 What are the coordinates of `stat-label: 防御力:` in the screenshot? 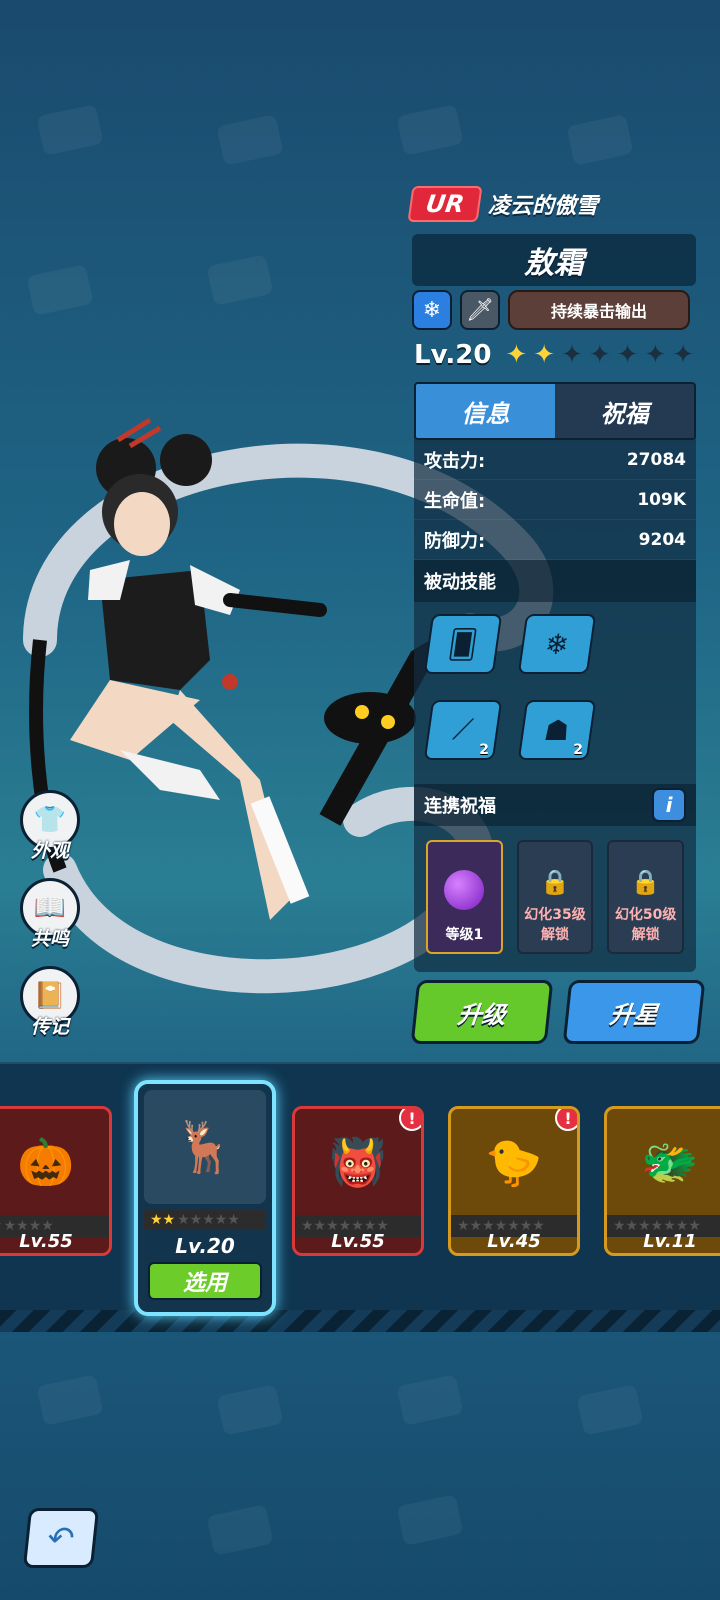 It's located at (455, 541).